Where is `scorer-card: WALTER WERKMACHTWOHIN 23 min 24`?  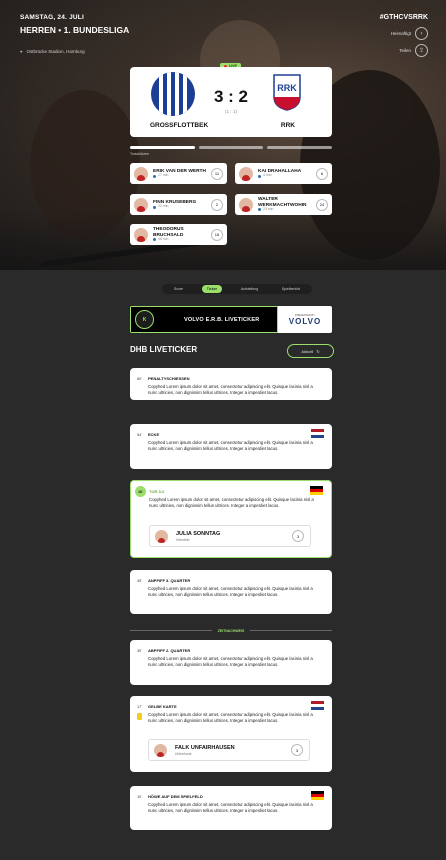
scorer-card: WALTER WERKMACHTWOHIN 23 min 24 is located at coordinates (283, 204).